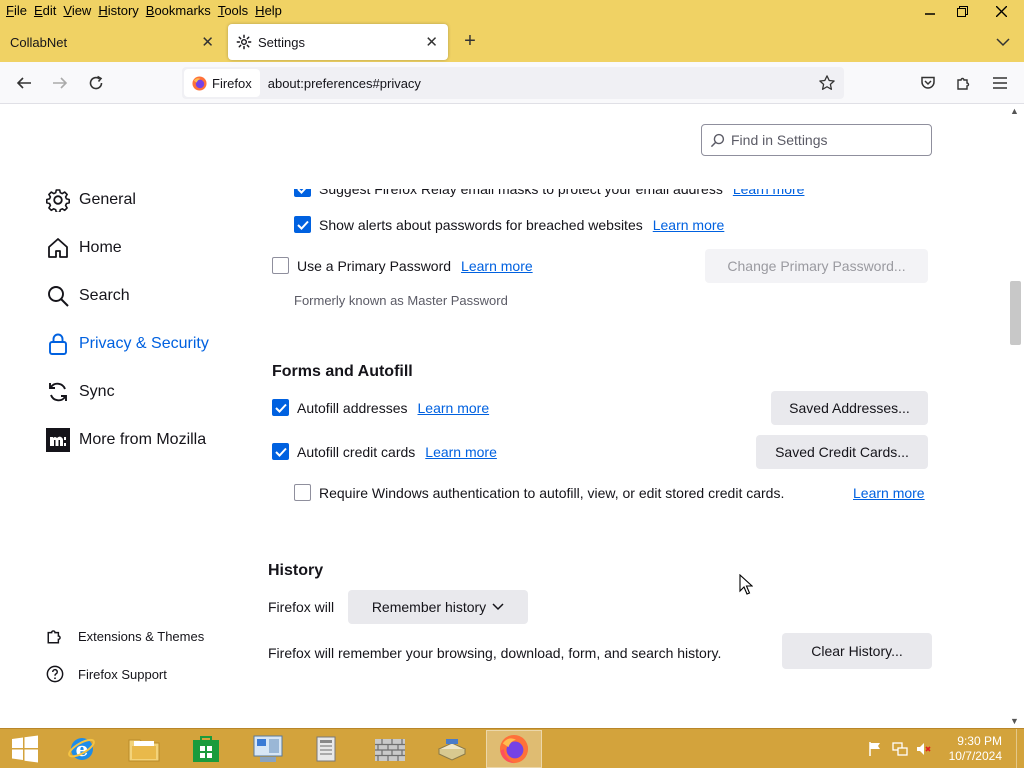 This screenshot has height=768, width=1024. I want to click on back-button, so click(24, 83).